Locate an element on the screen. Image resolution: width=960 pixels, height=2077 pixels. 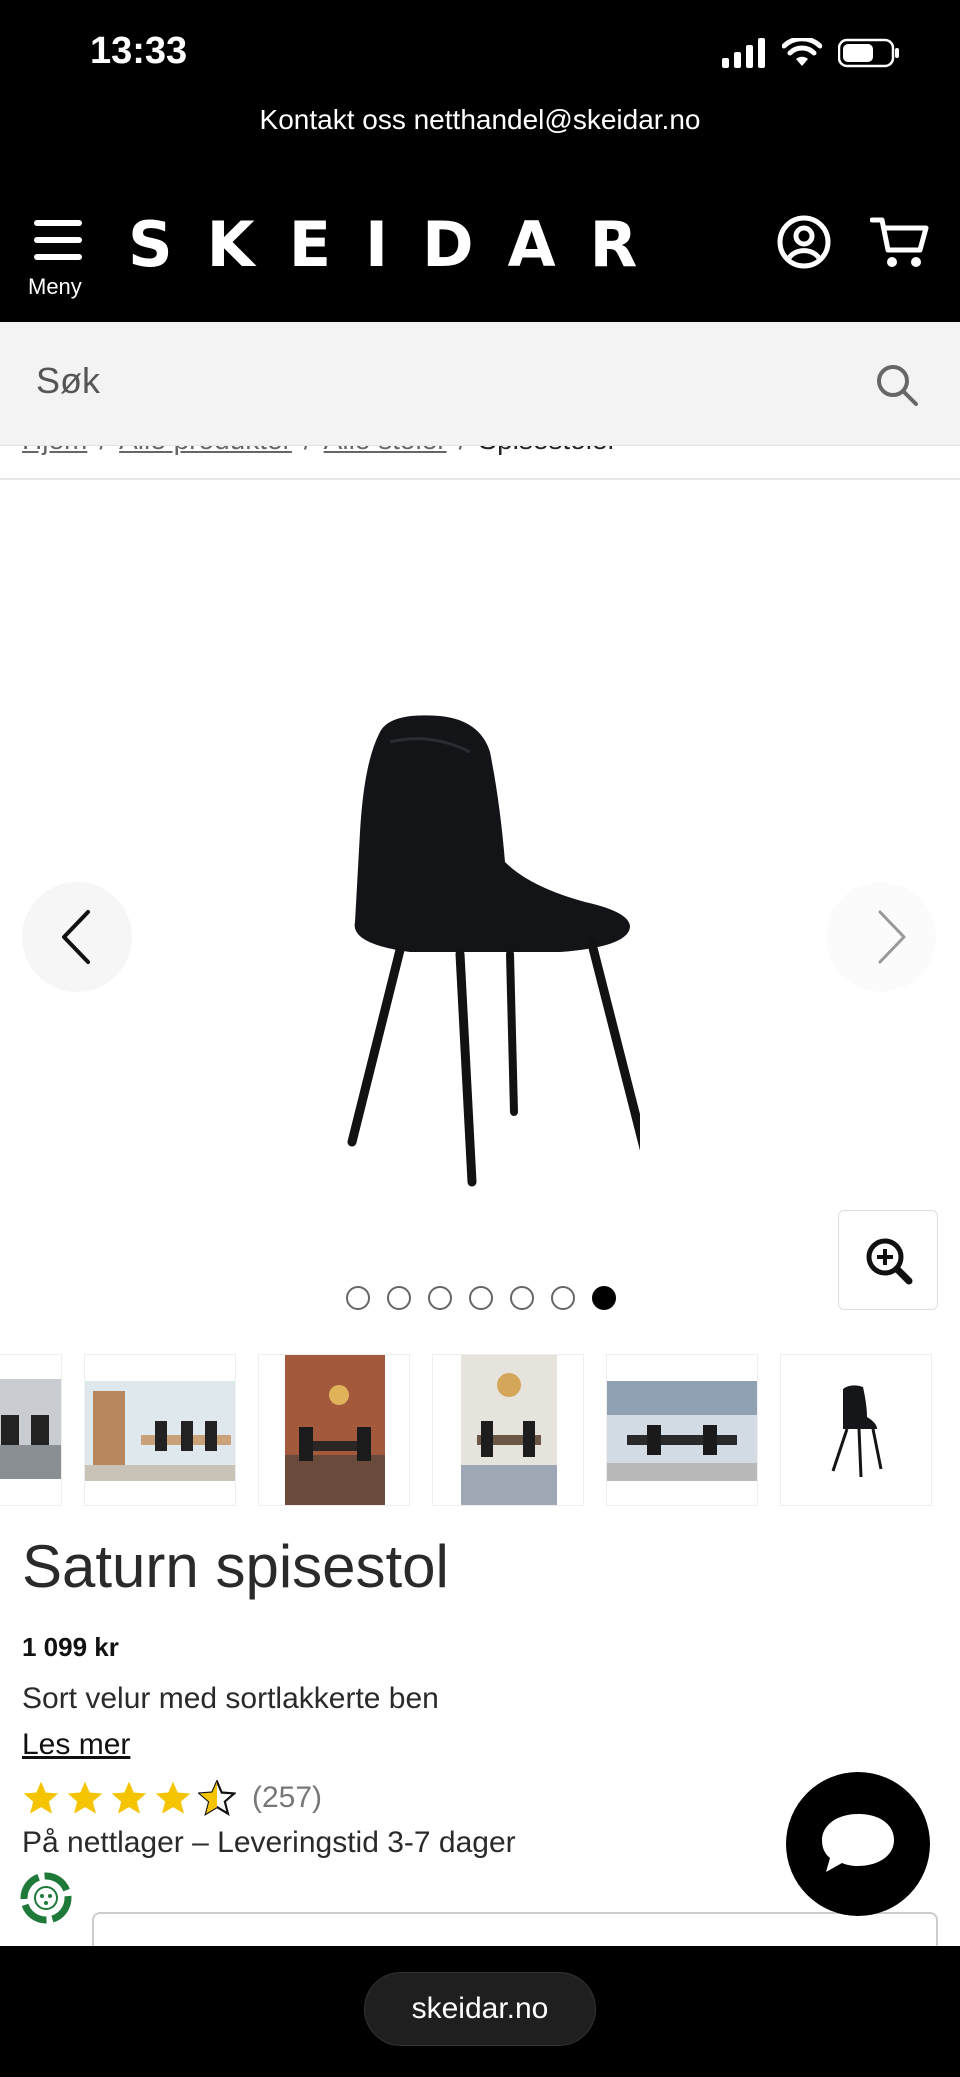
chevron-left-icon is located at coordinates (76, 937).